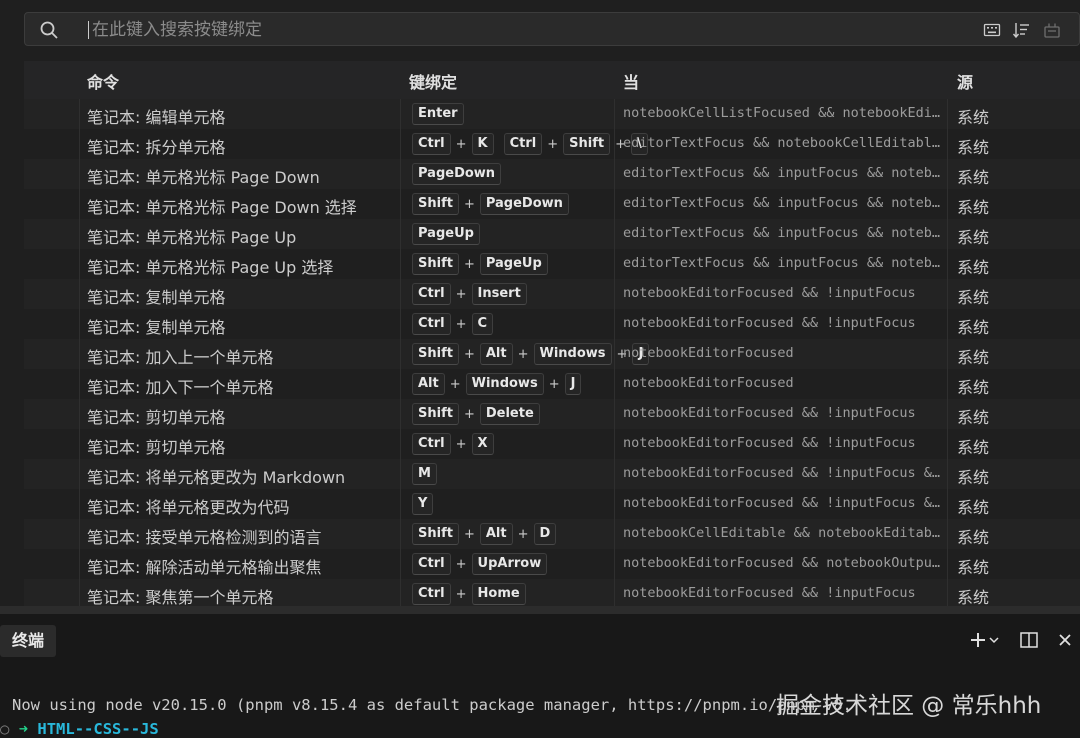 This screenshot has width=1080, height=738. I want to click on sort-precedence-icon, so click(1021, 30).